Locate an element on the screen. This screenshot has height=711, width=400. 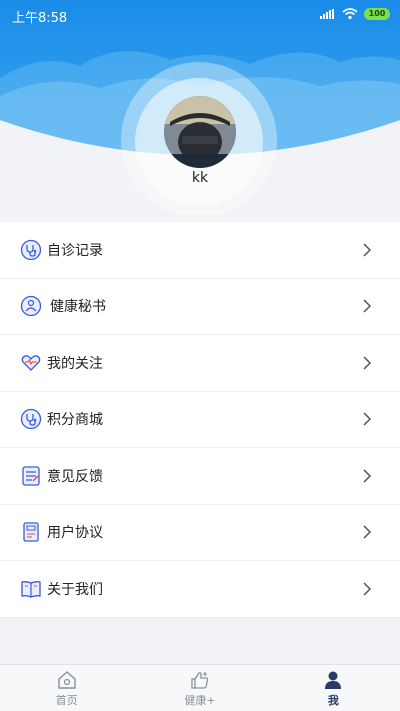
menu-item-label: 积分商城 is located at coordinates (75, 420).